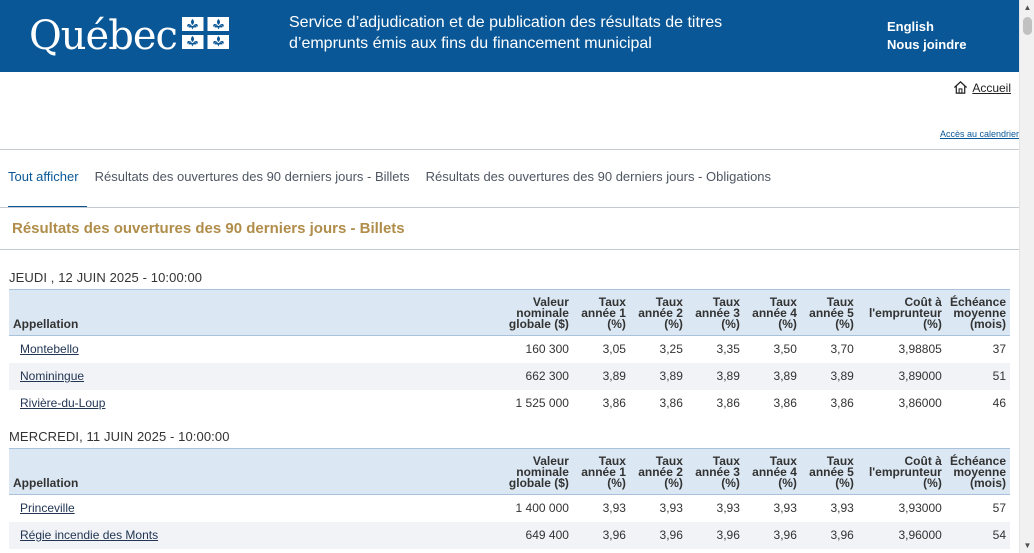 The width and height of the screenshot is (1034, 553). Describe the element at coordinates (772, 376) in the screenshot. I see `cell-taux-4: 3,89` at that location.